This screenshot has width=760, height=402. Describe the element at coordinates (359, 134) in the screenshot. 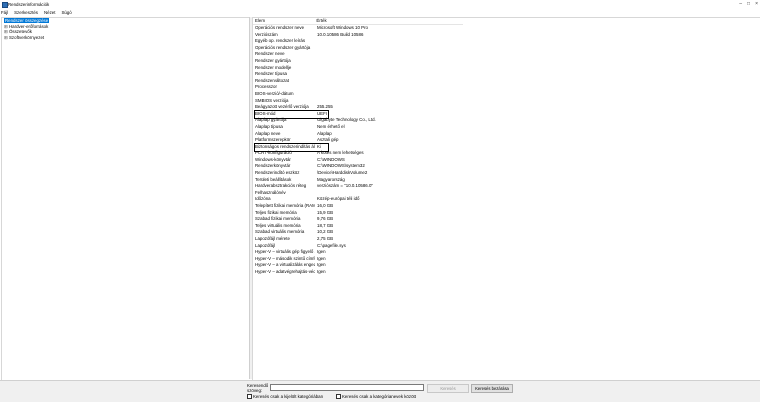

I see `table-row: Alaplap neve Alaplap` at that location.